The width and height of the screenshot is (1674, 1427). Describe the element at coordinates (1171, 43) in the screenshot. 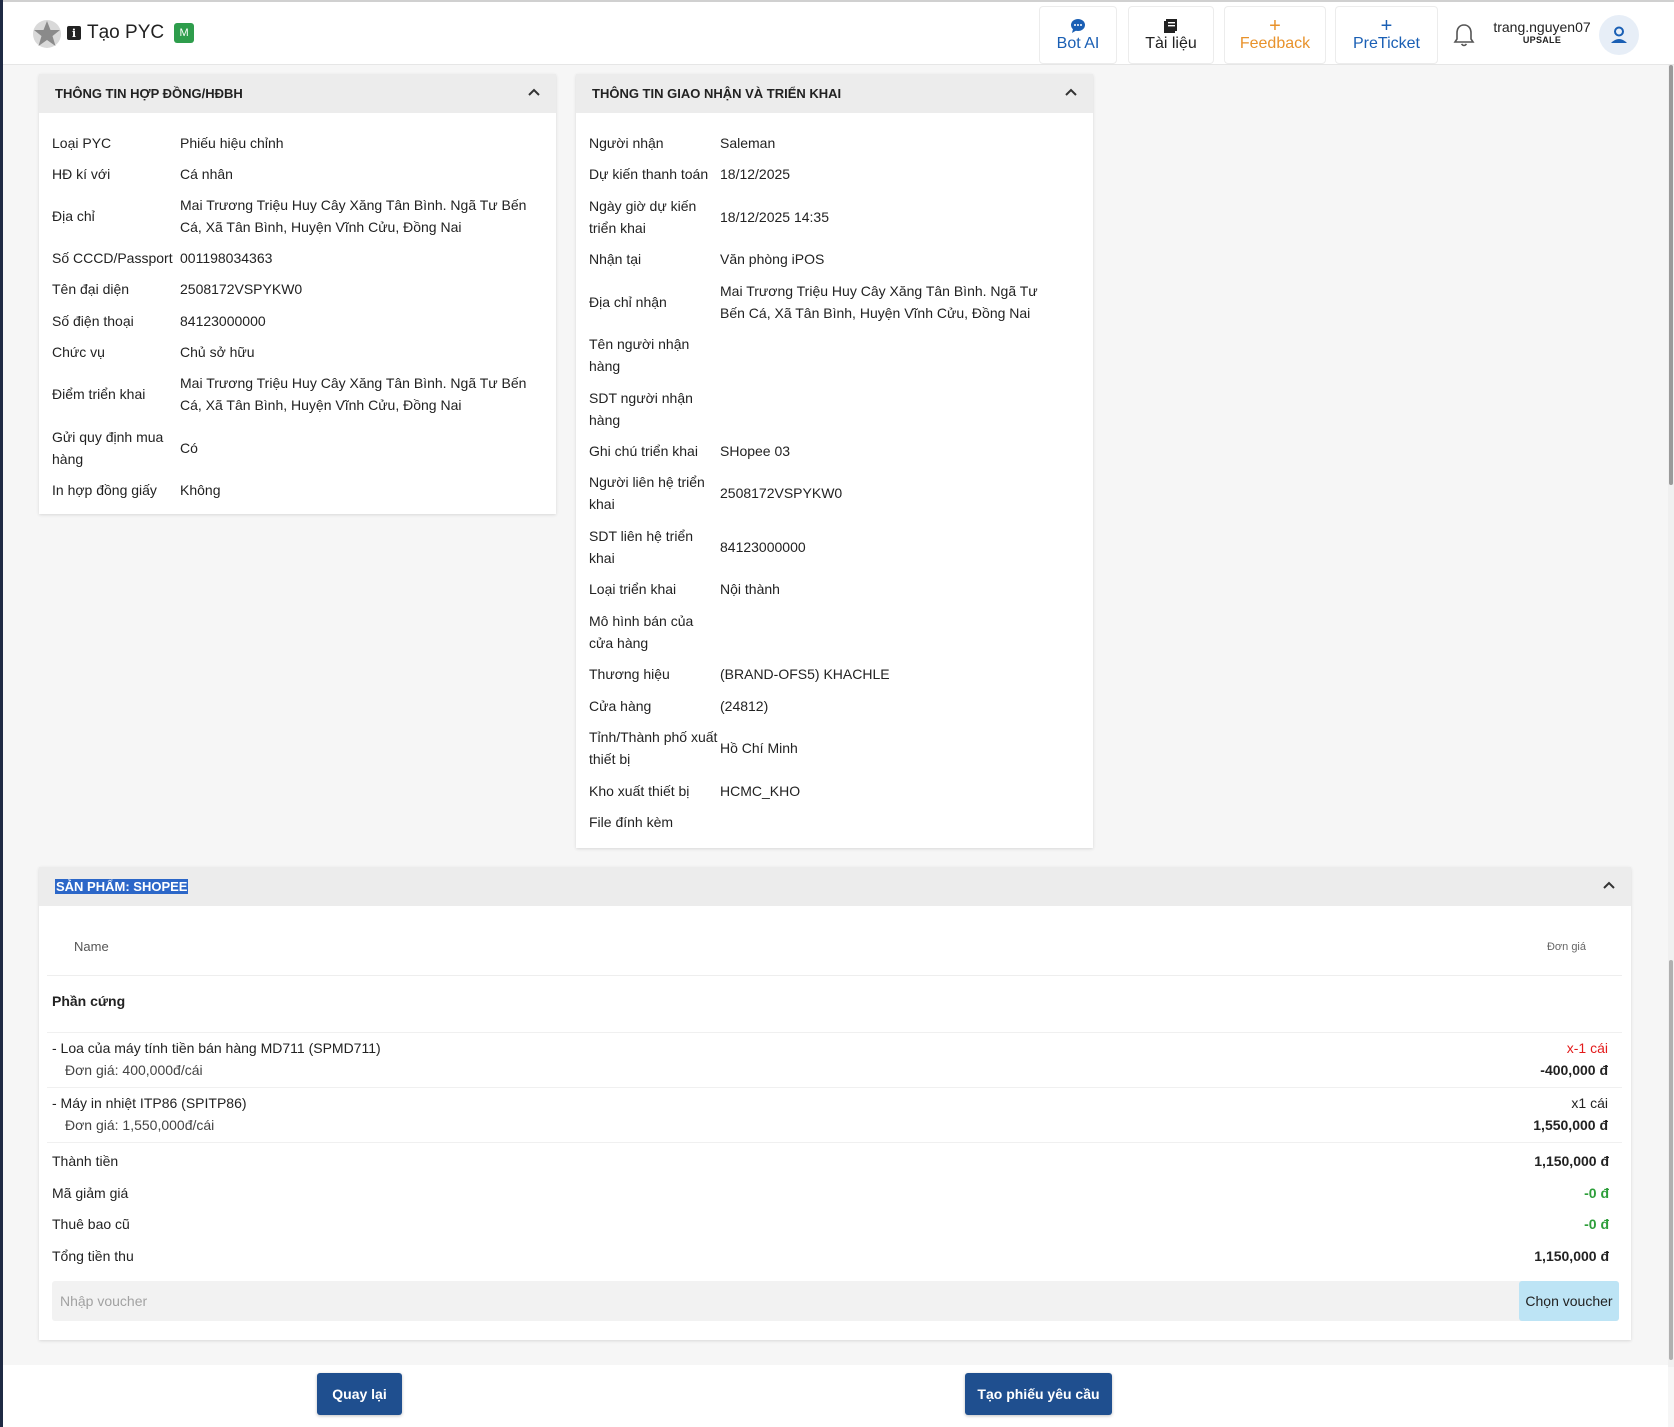

I see `tai-lieu-label: Tài liệu` at that location.